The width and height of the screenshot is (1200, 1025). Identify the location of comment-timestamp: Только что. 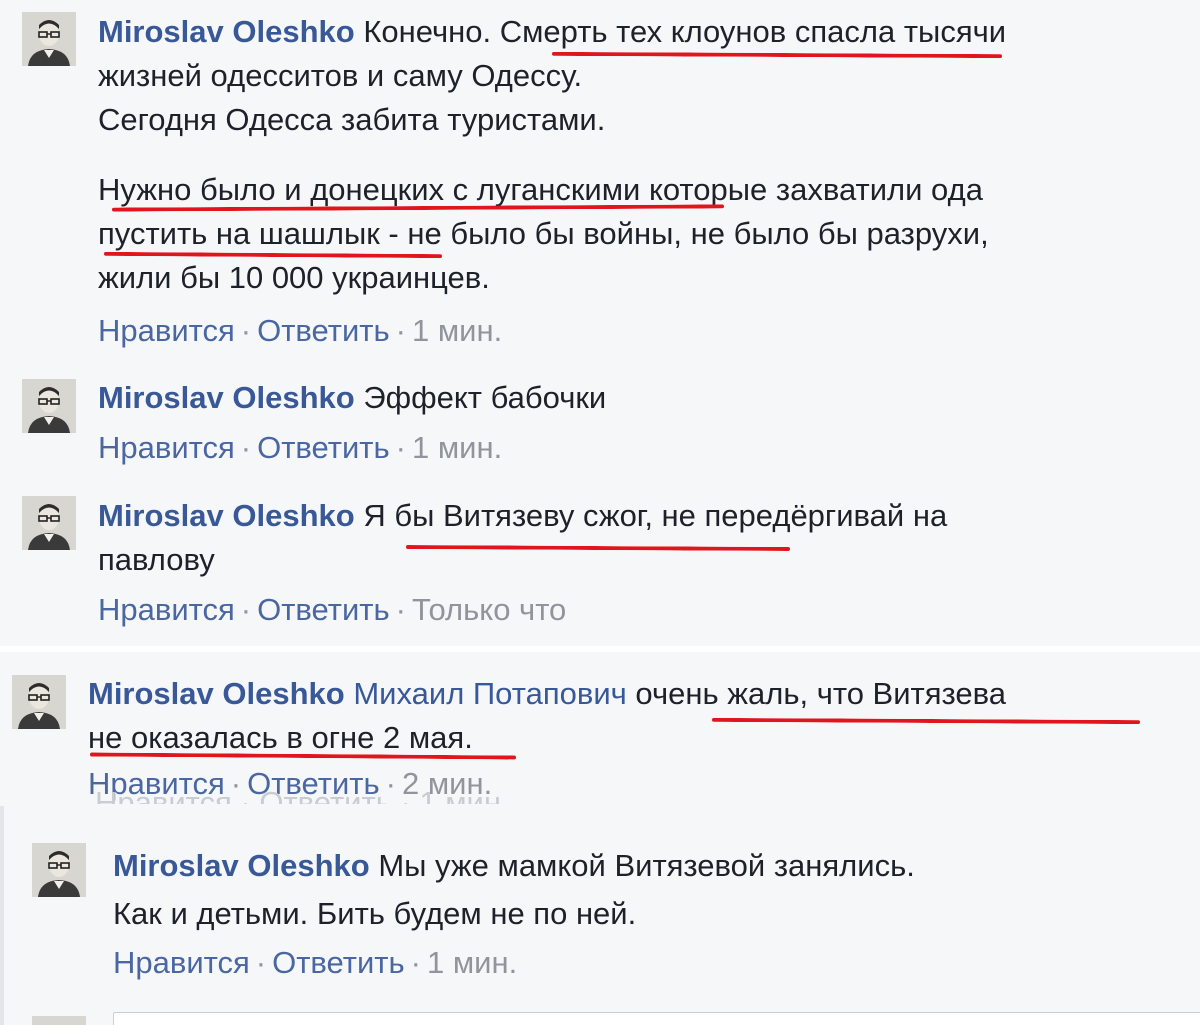
(489, 609).